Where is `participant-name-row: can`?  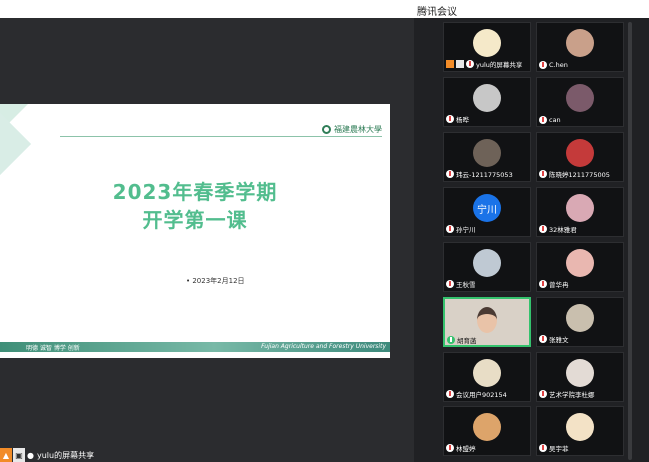
participant-name-row: can is located at coordinates (550, 120).